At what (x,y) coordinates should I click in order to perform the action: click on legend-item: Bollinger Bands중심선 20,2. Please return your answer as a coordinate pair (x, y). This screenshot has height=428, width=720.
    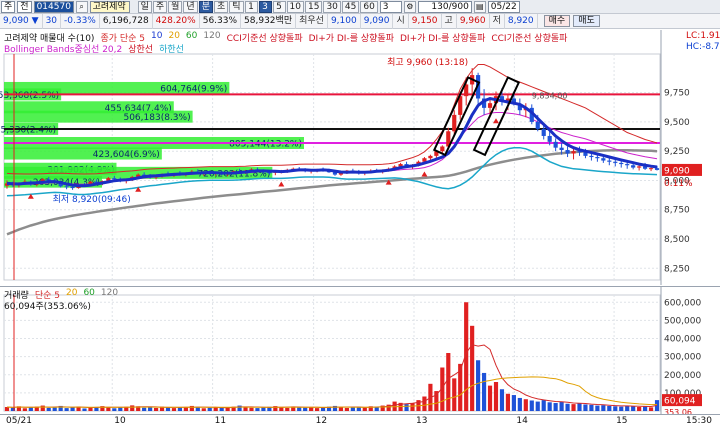
    Looking at the image, I should click on (63, 48).